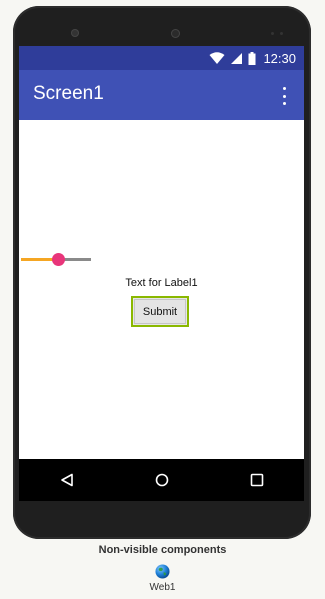 This screenshot has height=599, width=325. Describe the element at coordinates (161, 283) in the screenshot. I see `label1: Text for Label1` at that location.